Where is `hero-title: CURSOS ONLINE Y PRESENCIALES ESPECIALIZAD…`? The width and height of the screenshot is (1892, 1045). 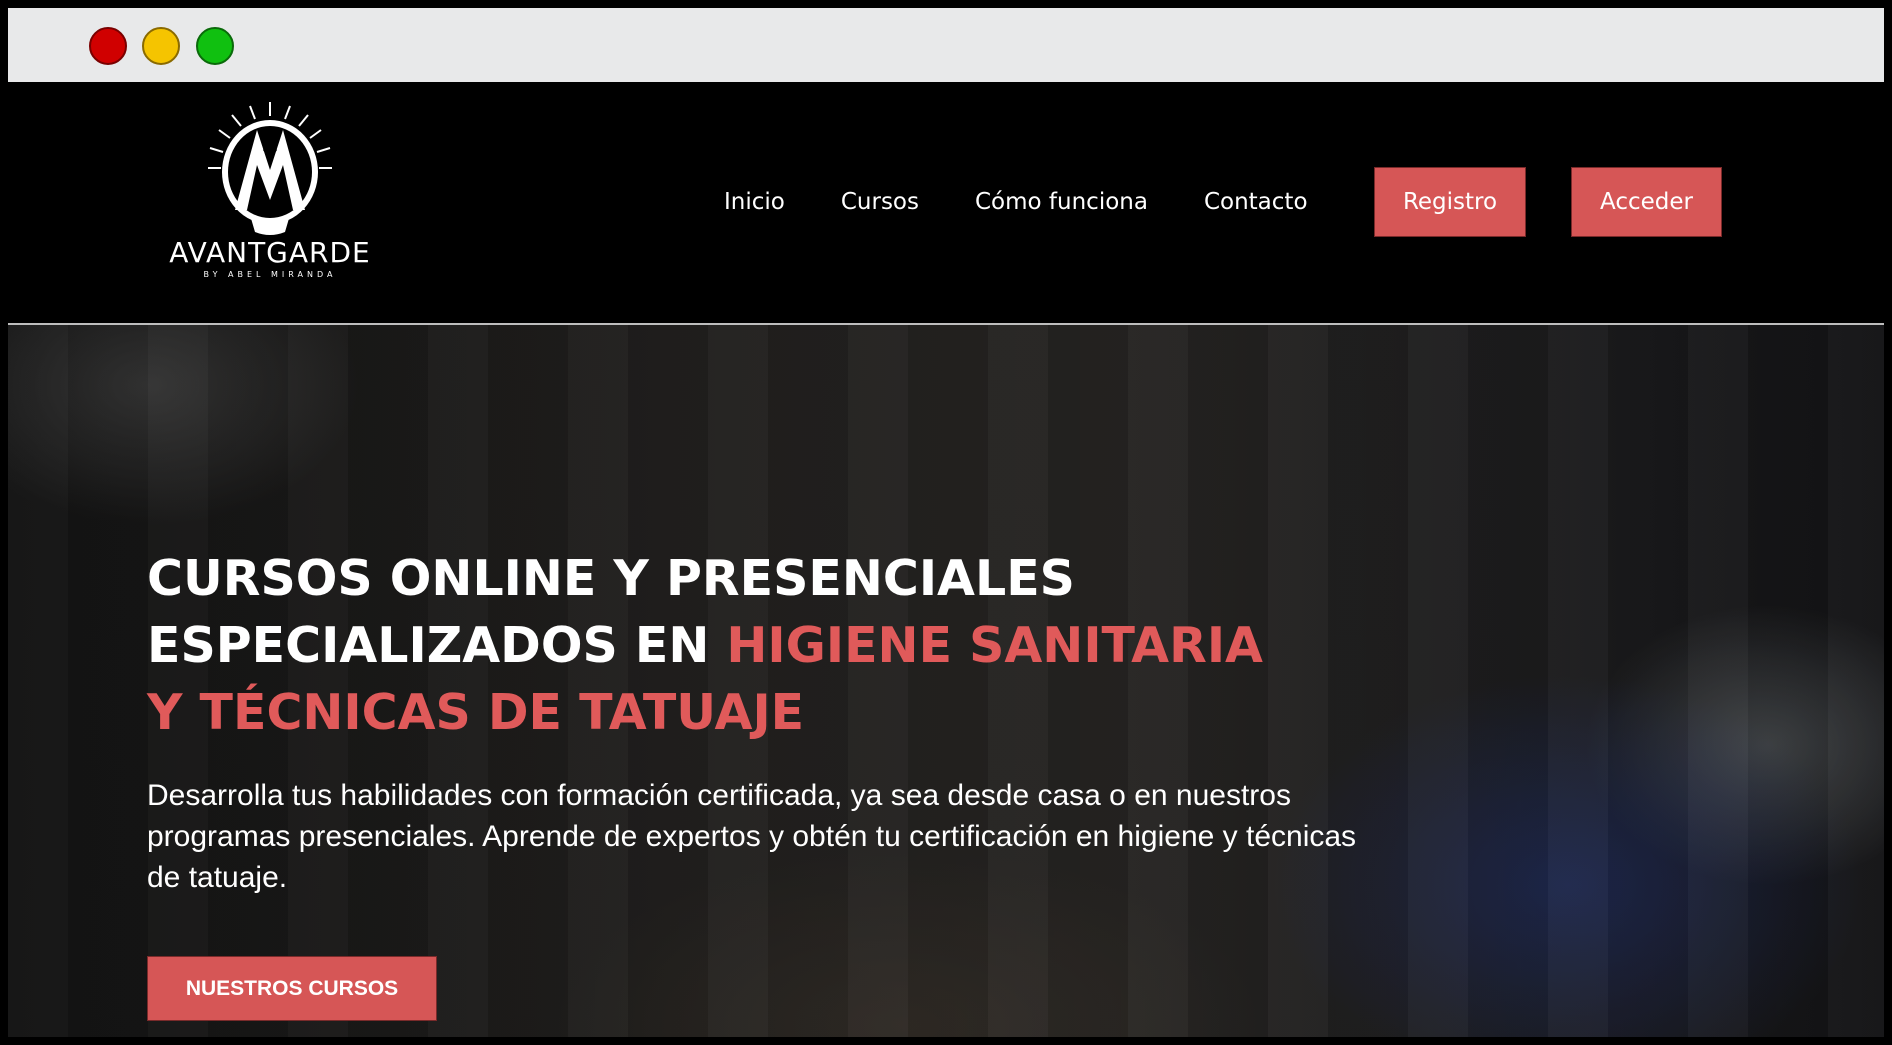
hero-title: CURSOS ONLINE Y PRESENCIALES ESPECIALIZAD… is located at coordinates (797, 645).